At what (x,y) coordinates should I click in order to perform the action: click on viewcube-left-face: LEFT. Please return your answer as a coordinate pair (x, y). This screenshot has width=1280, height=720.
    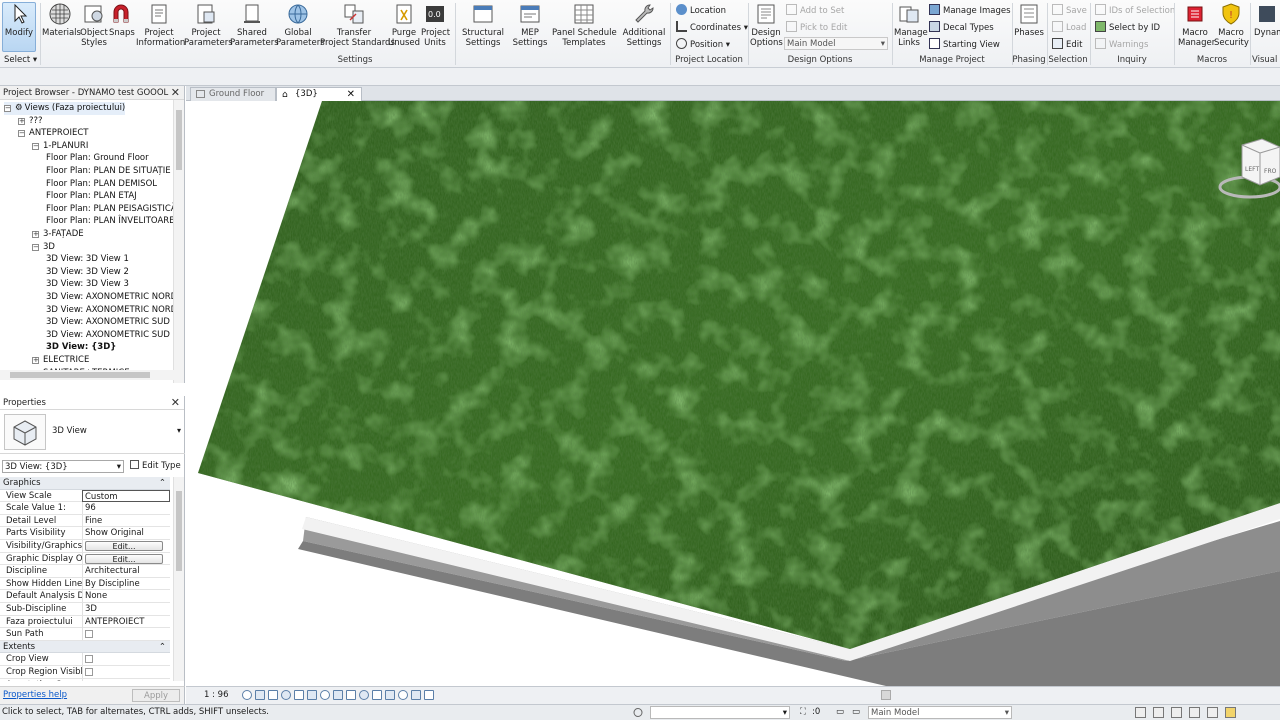
    Looking at the image, I should click on (1252, 169).